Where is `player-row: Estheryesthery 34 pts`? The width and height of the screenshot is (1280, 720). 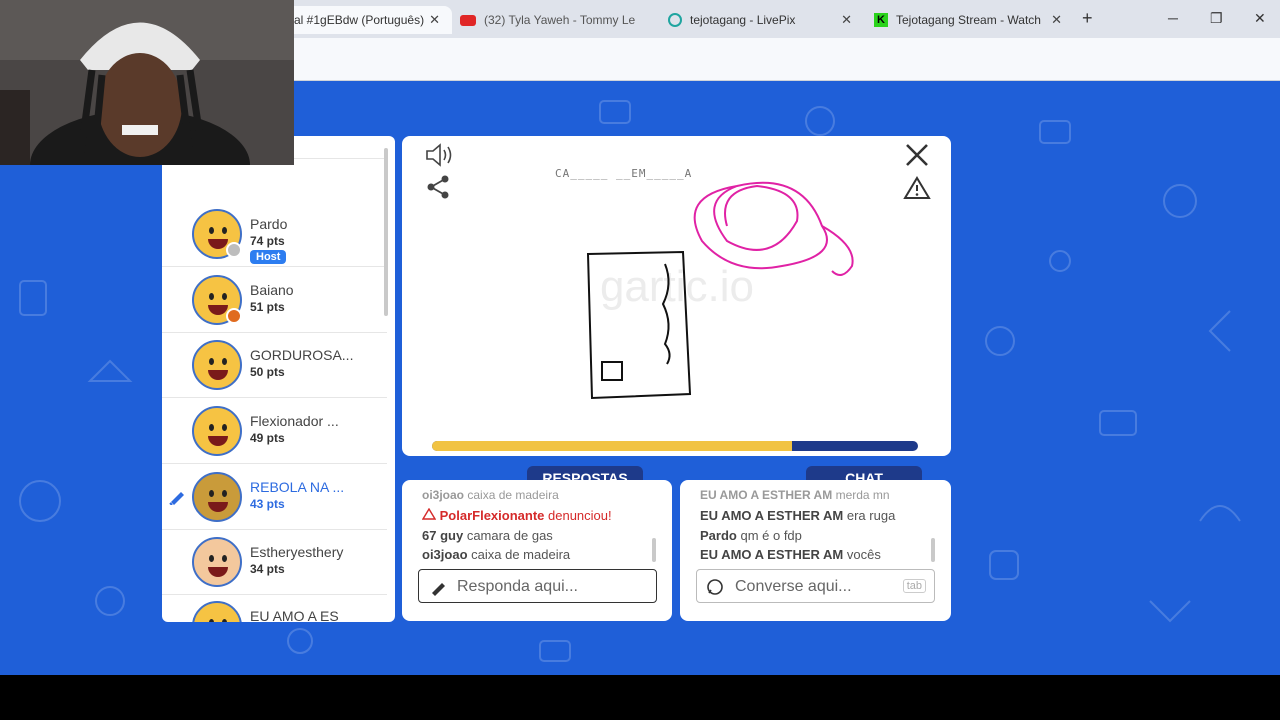
player-row: Estheryesthery 34 pts is located at coordinates (274, 562).